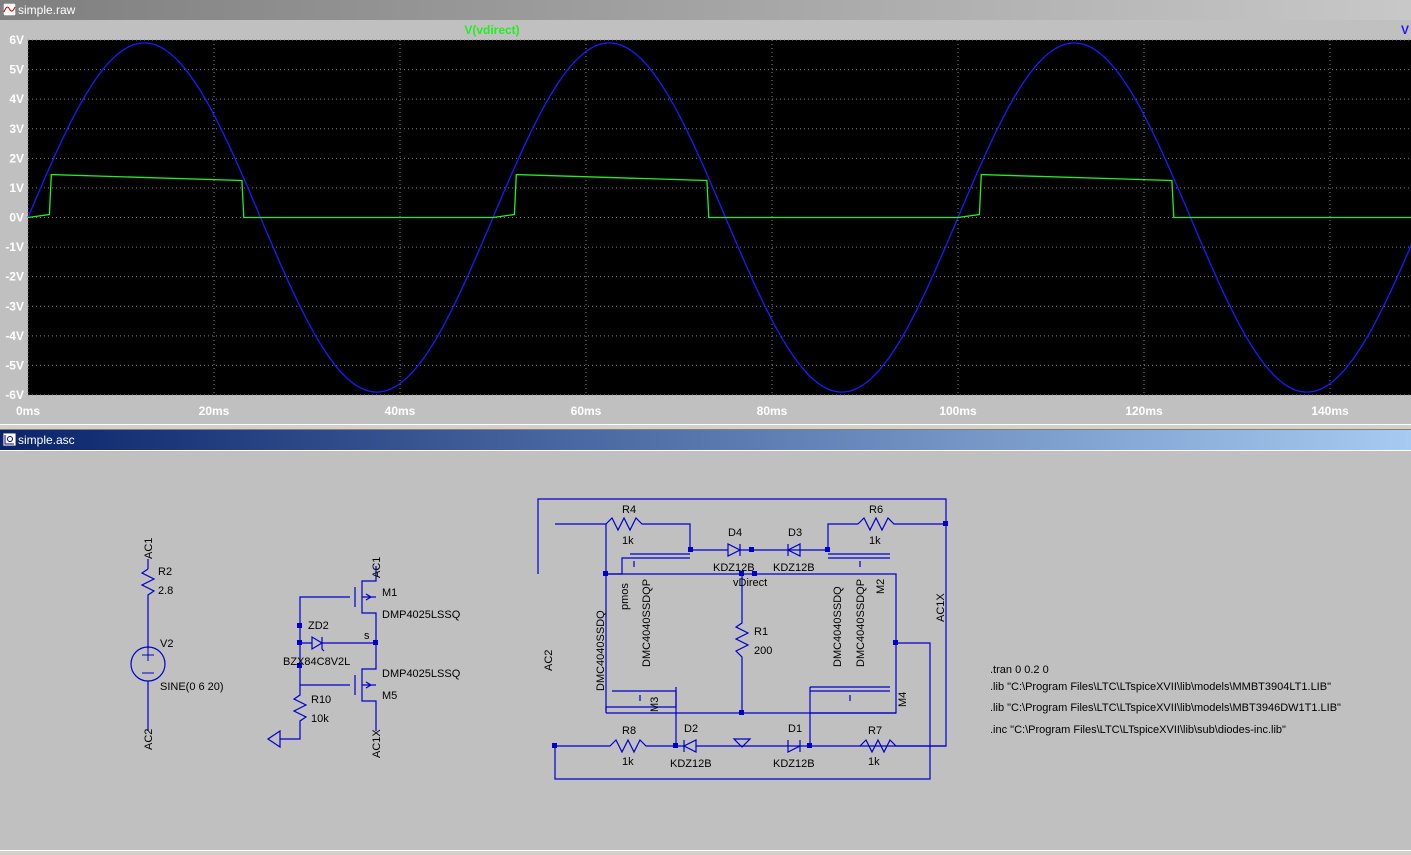 This screenshot has height=855, width=1411. What do you see at coordinates (1019, 670) in the screenshot?
I see `directive-tran: .tran 0 0.2 0` at bounding box center [1019, 670].